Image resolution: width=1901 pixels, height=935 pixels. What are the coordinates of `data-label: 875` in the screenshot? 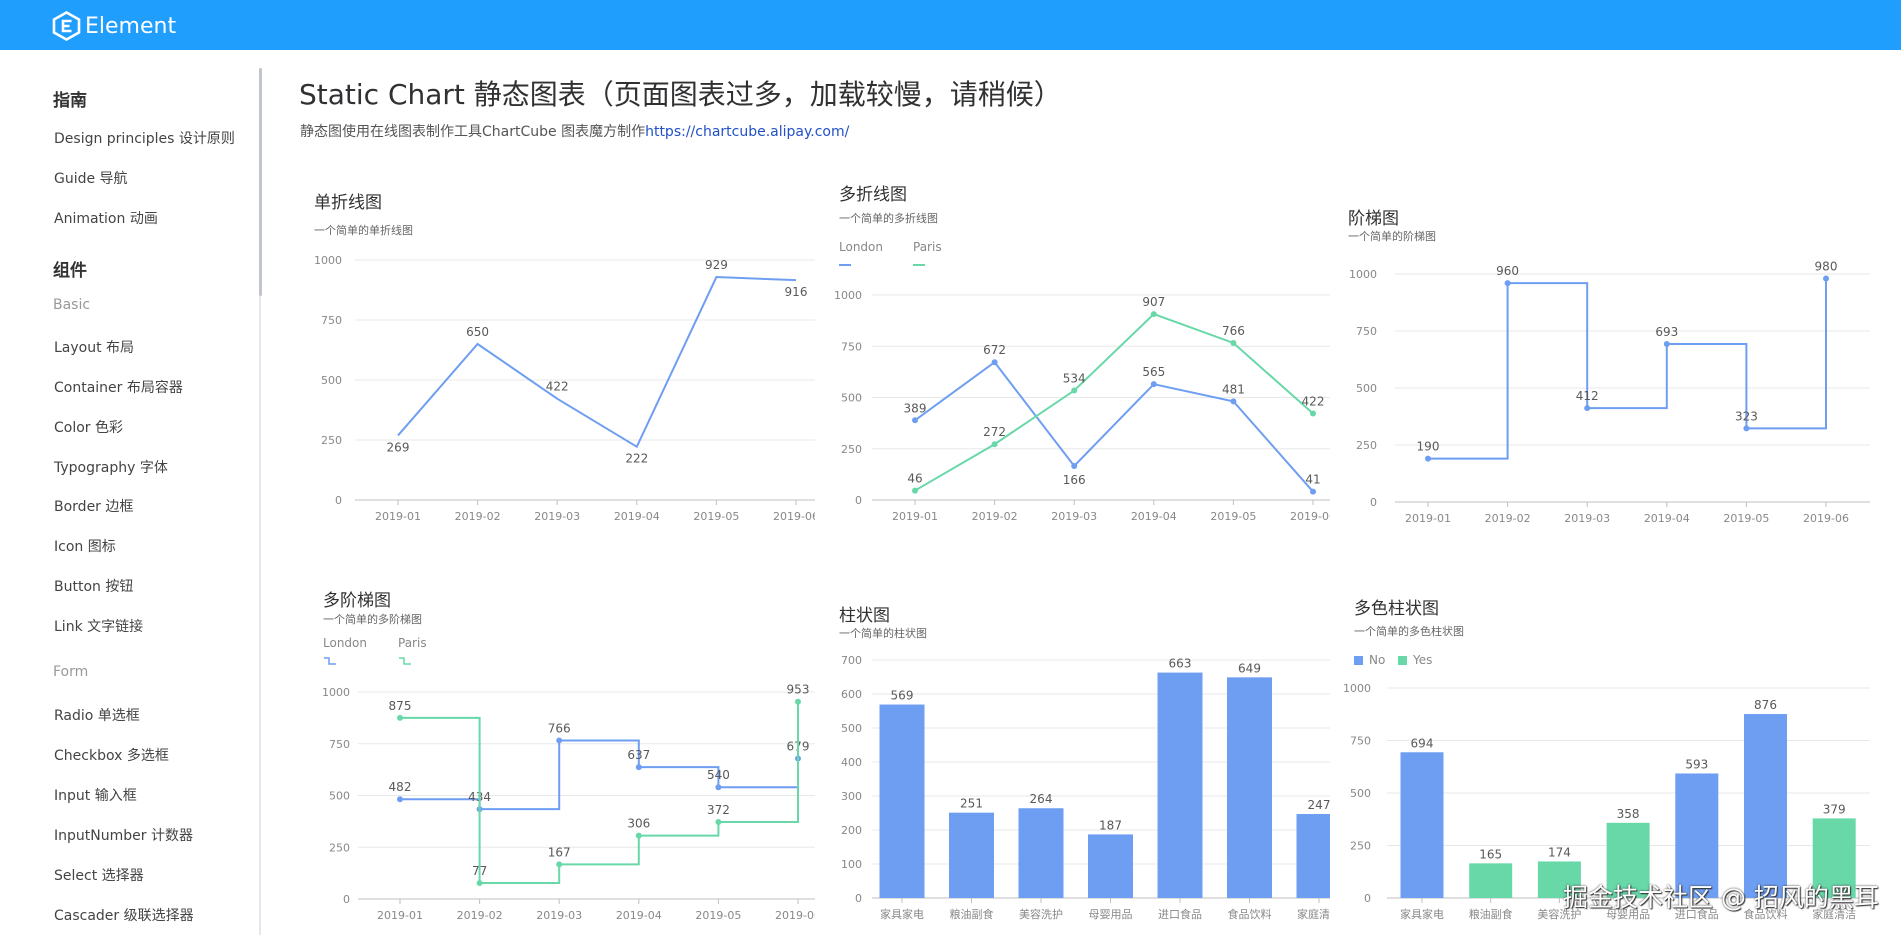 It's located at (400, 706).